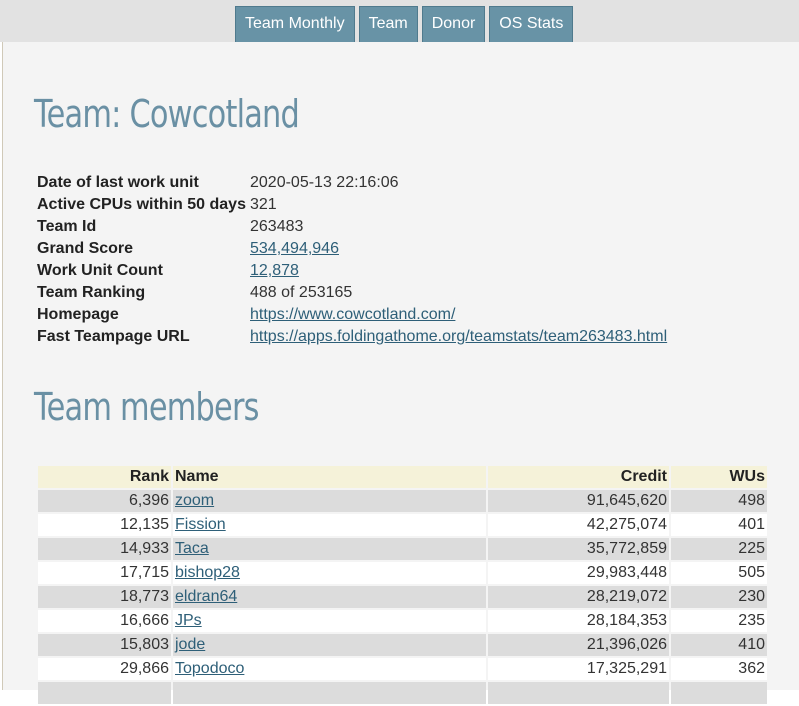 The height and width of the screenshot is (706, 799). What do you see at coordinates (104, 597) in the screenshot?
I see `member-rank: 18,773` at bounding box center [104, 597].